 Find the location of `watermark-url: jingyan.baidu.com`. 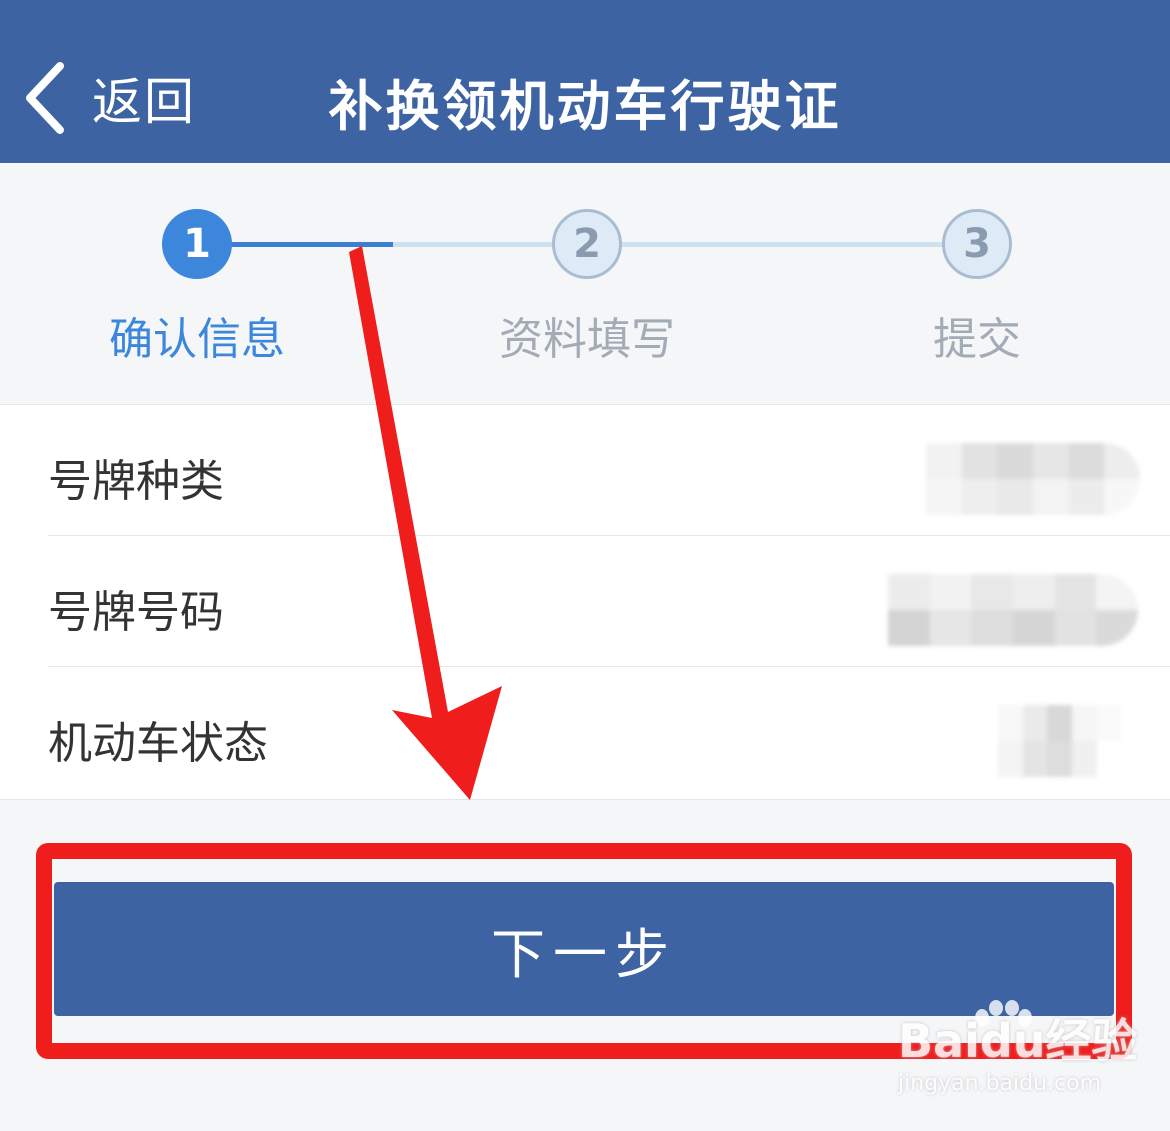

watermark-url: jingyan.baidu.com is located at coordinates (1000, 1083).